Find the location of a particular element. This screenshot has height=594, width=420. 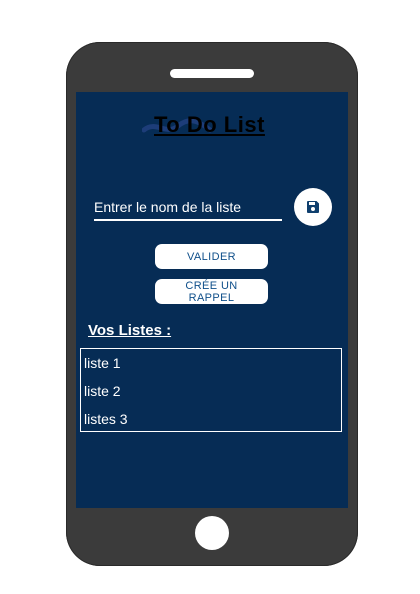

app-logo: To Do List is located at coordinates (212, 125).